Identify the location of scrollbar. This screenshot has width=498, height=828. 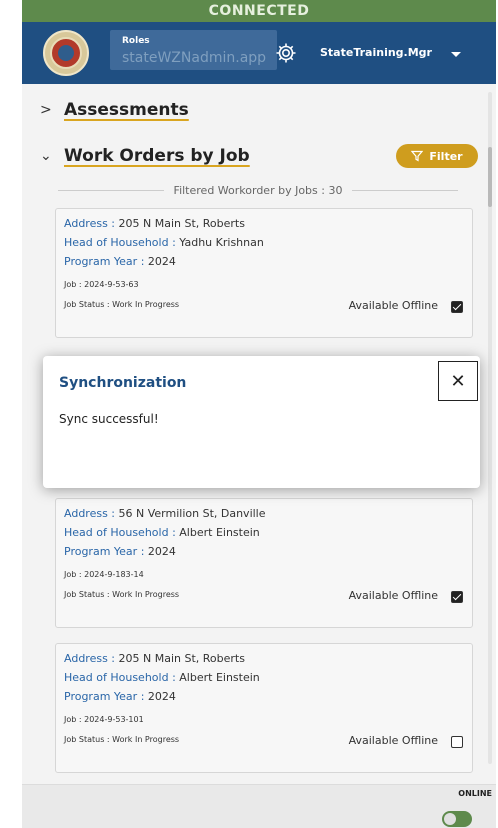
(490, 428).